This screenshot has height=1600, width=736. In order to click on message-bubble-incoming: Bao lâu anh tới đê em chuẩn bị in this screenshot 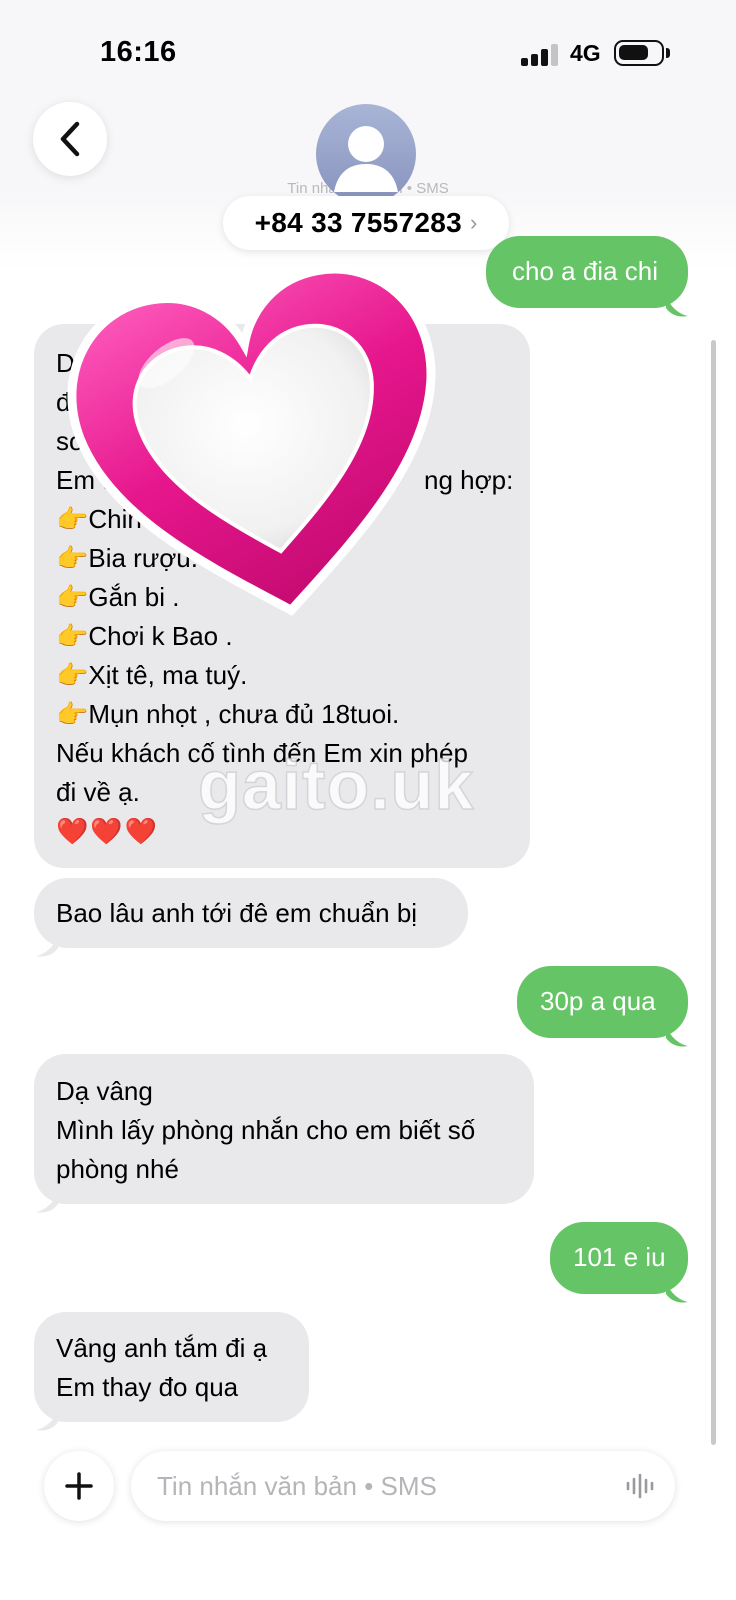, I will do `click(251, 913)`.